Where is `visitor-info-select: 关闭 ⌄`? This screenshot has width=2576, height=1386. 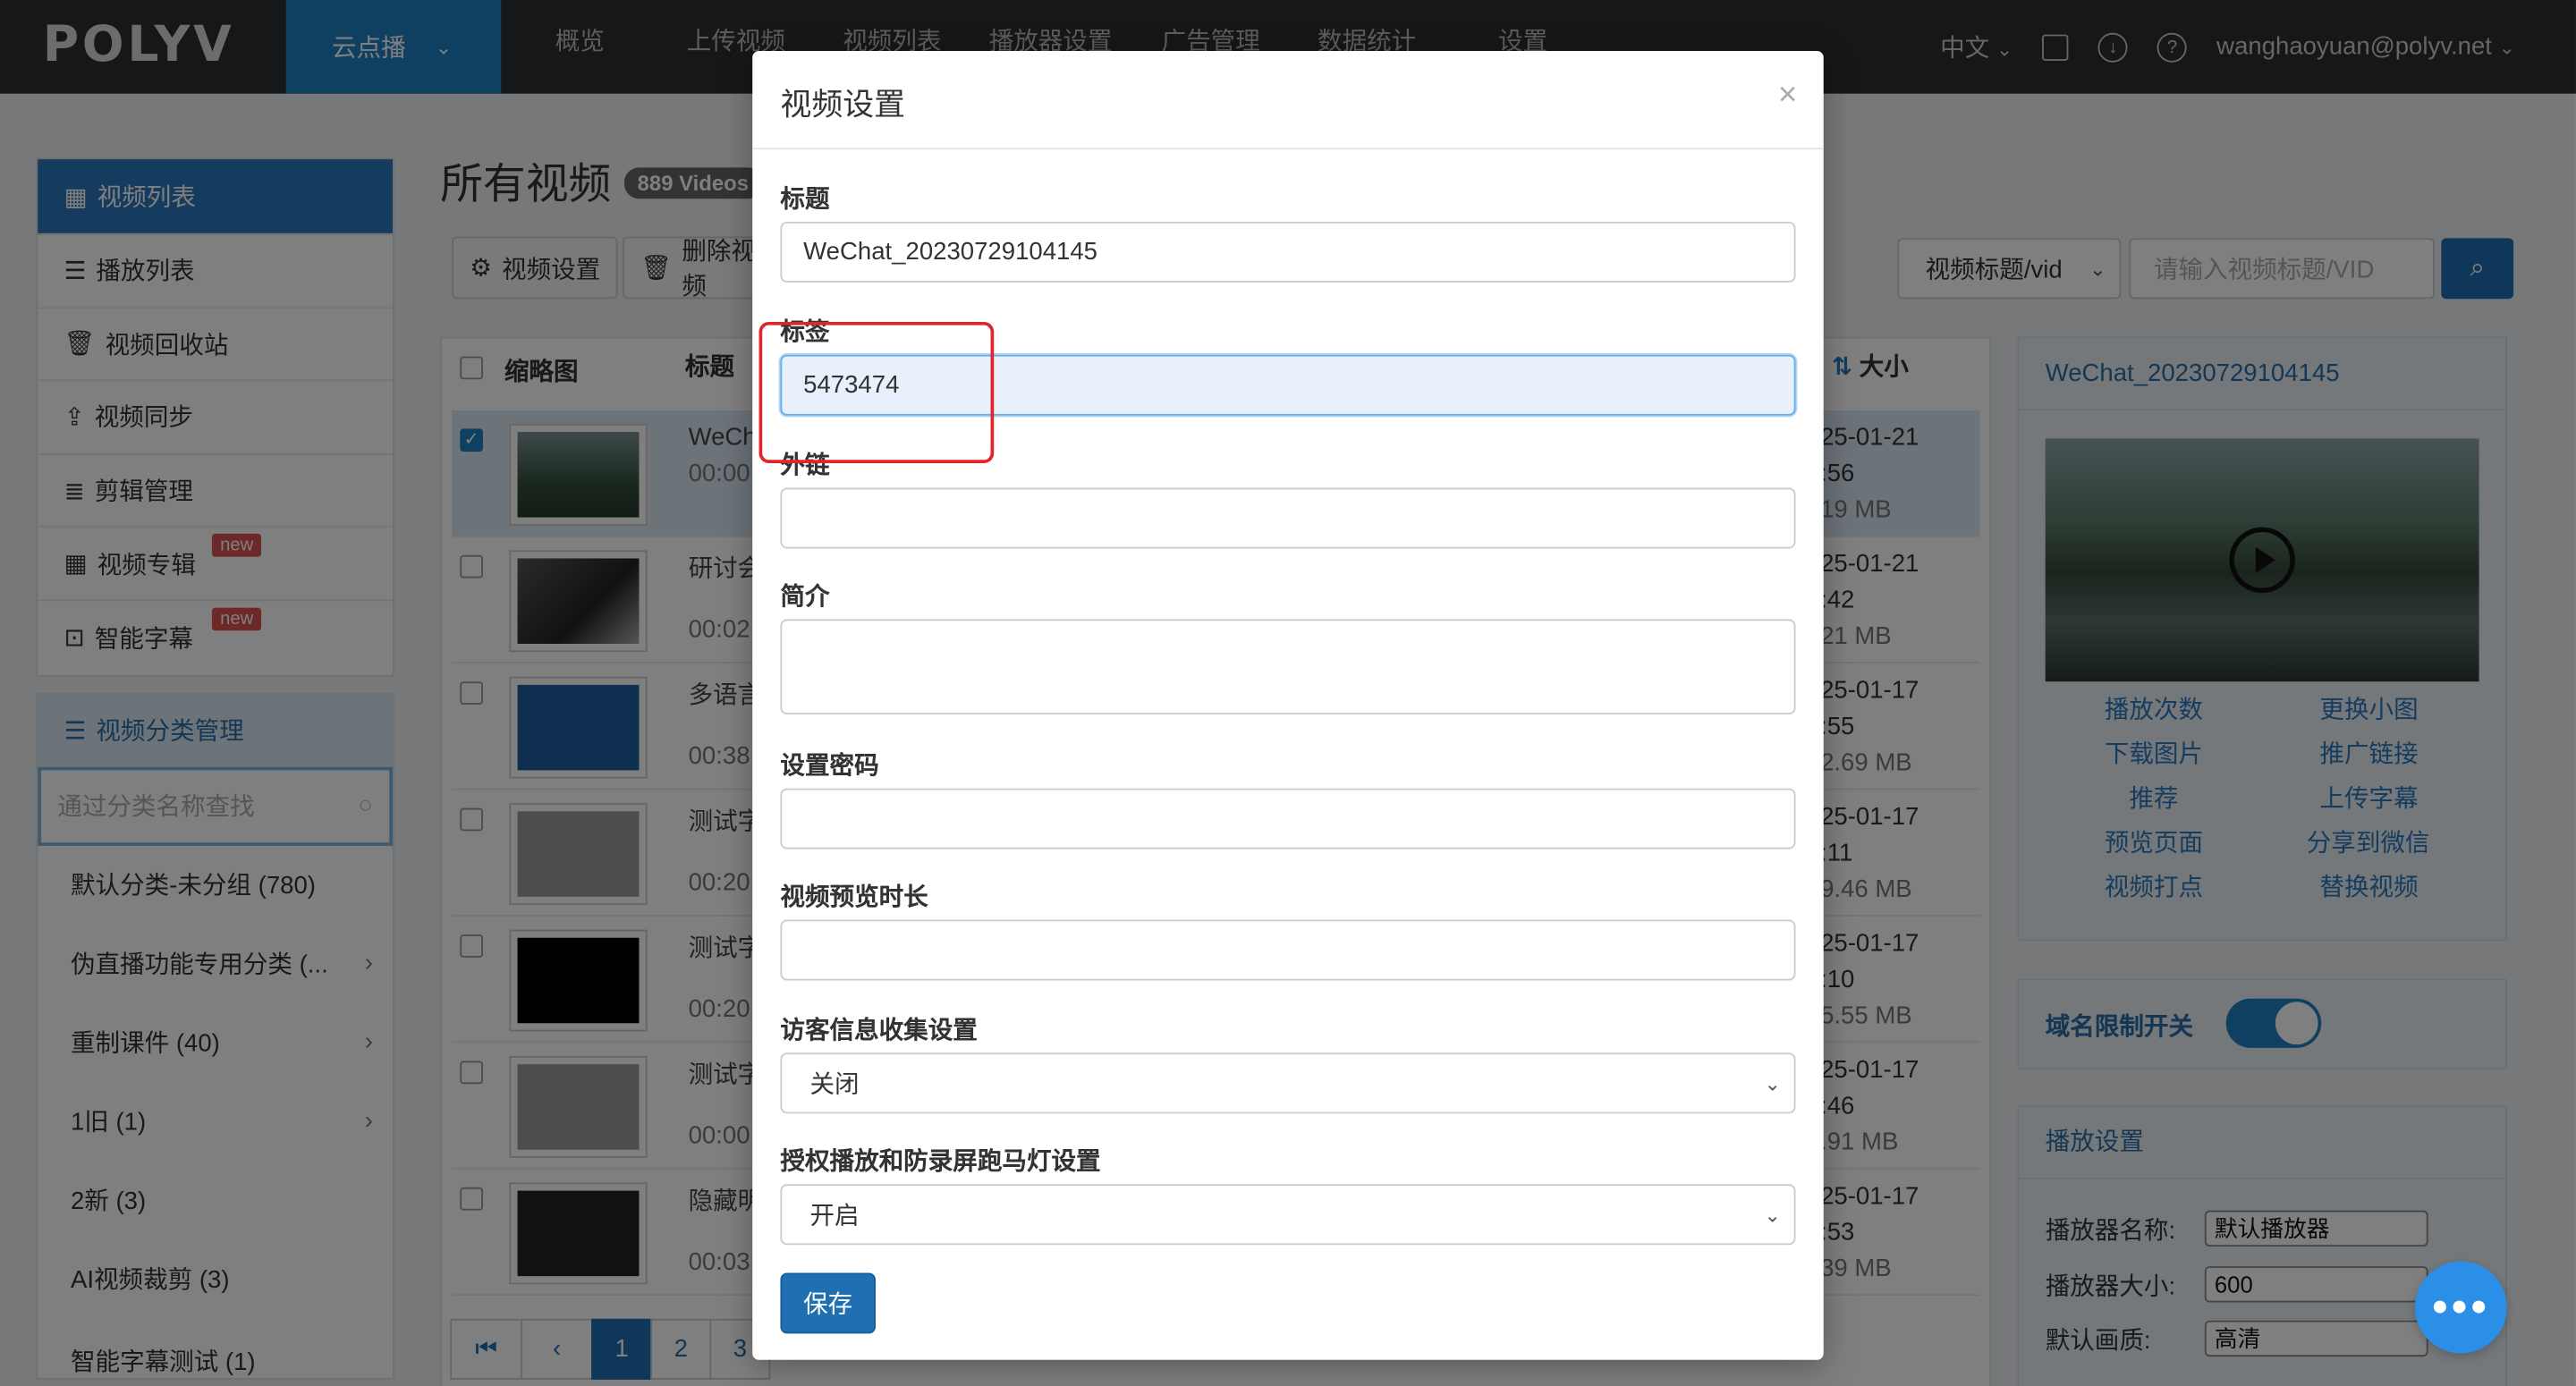 visitor-info-select: 关闭 ⌄ is located at coordinates (1288, 1083).